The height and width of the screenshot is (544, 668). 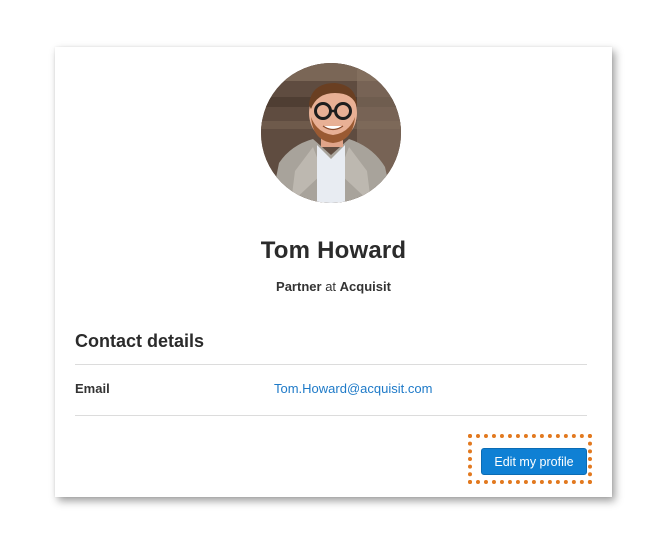 I want to click on contact-details-heading: Contact details, so click(x=140, y=341).